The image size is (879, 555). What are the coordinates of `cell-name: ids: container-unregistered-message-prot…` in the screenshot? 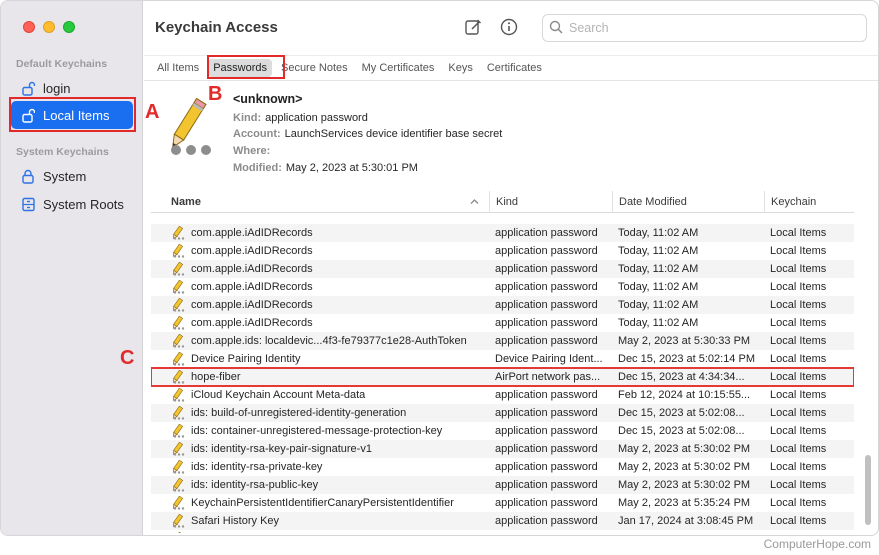 It's located at (320, 431).